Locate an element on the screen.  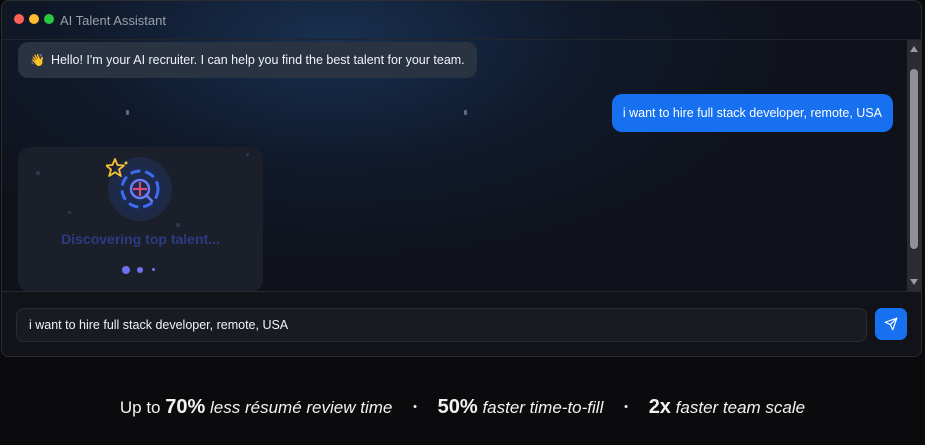
title-bar: AI Talent Assistant is located at coordinates (461, 20).